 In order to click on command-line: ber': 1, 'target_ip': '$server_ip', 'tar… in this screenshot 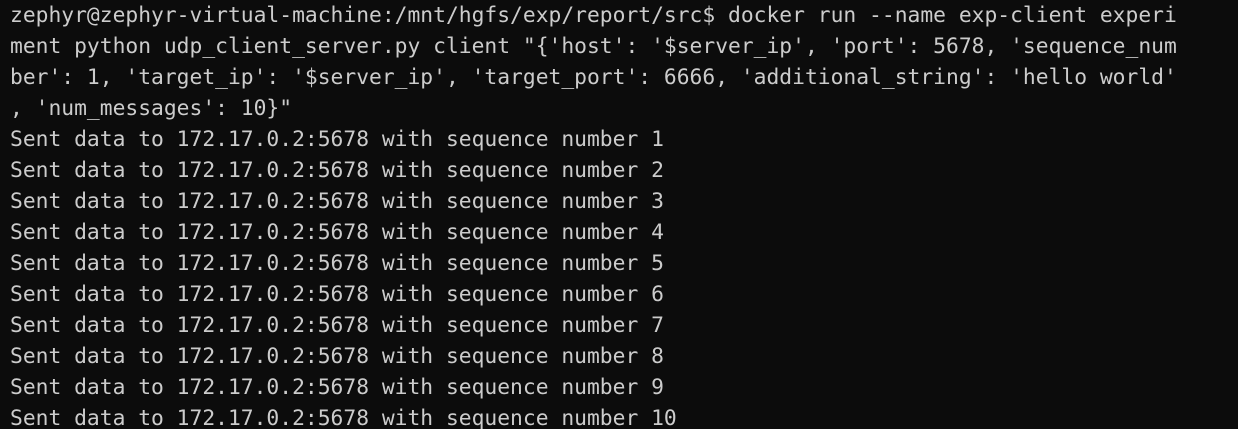, I will do `click(593, 77)`.